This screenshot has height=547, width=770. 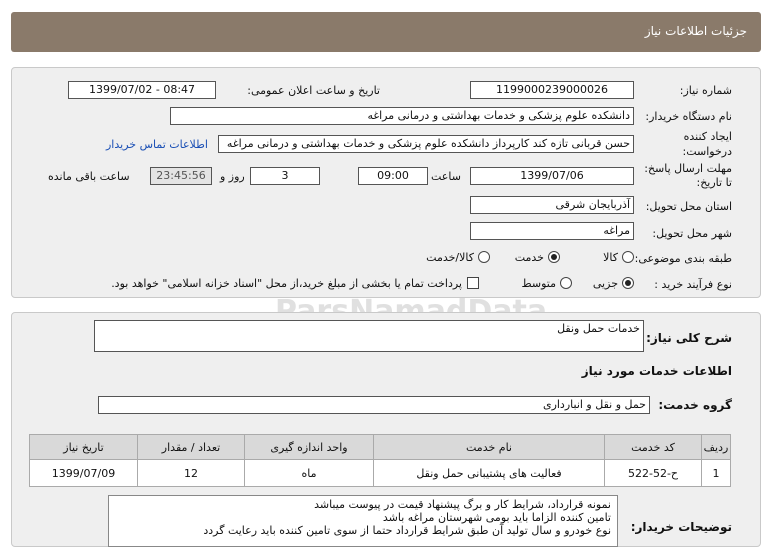 What do you see at coordinates (683, 258) in the screenshot?
I see `category-label: طبقه بندی موضوعی:` at bounding box center [683, 258].